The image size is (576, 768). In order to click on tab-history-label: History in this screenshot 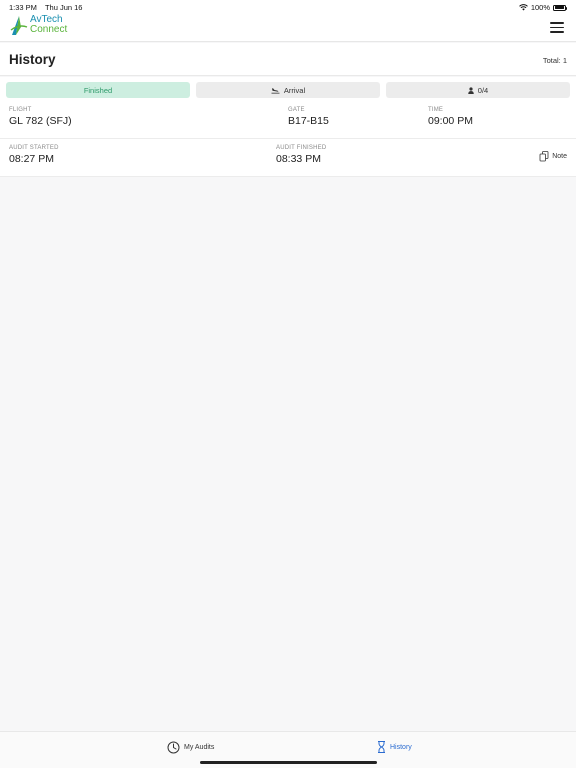, I will do `click(401, 747)`.